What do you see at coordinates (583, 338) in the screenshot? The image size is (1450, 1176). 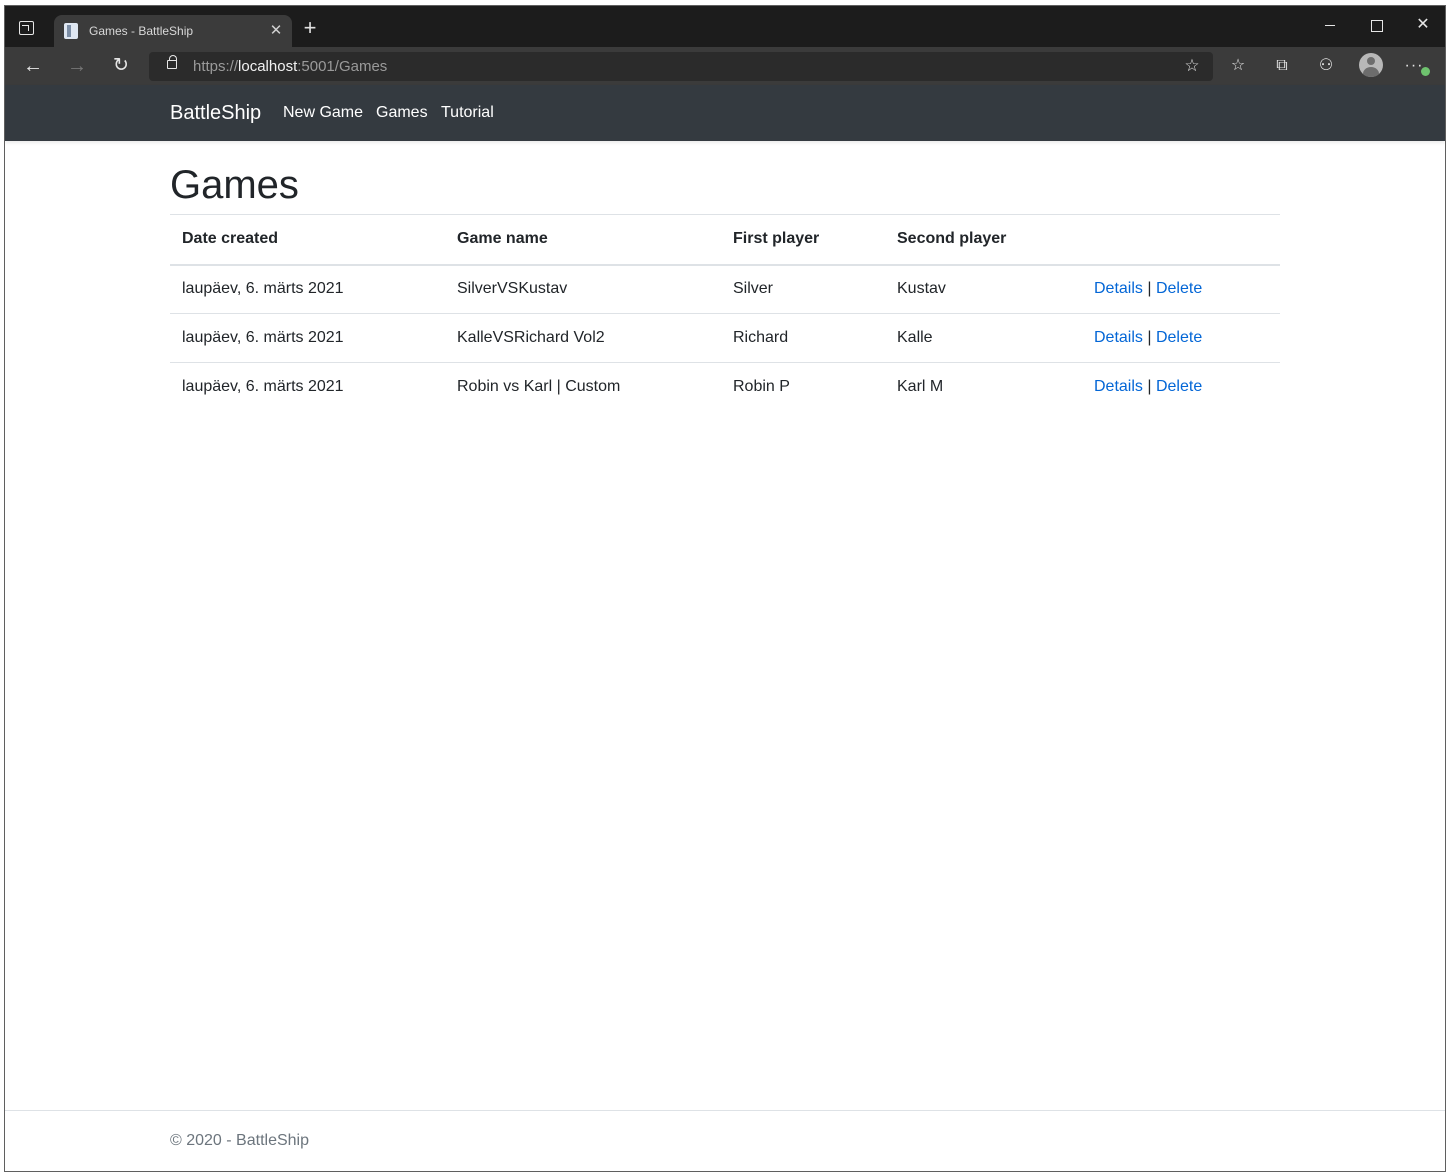 I see `cell-game-name: KalleVSRichard Vol2` at bounding box center [583, 338].